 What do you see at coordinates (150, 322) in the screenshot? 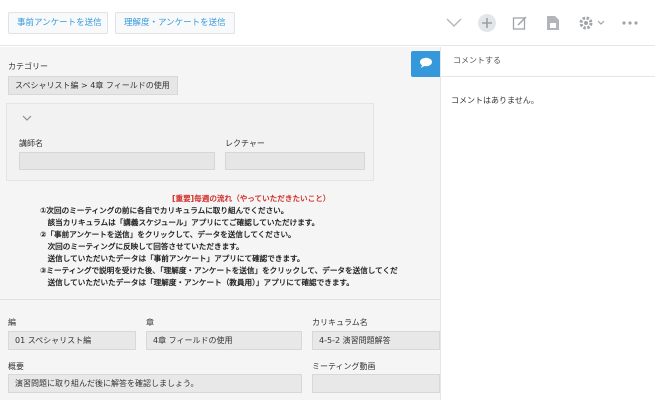
I see `chapter-label: 章` at bounding box center [150, 322].